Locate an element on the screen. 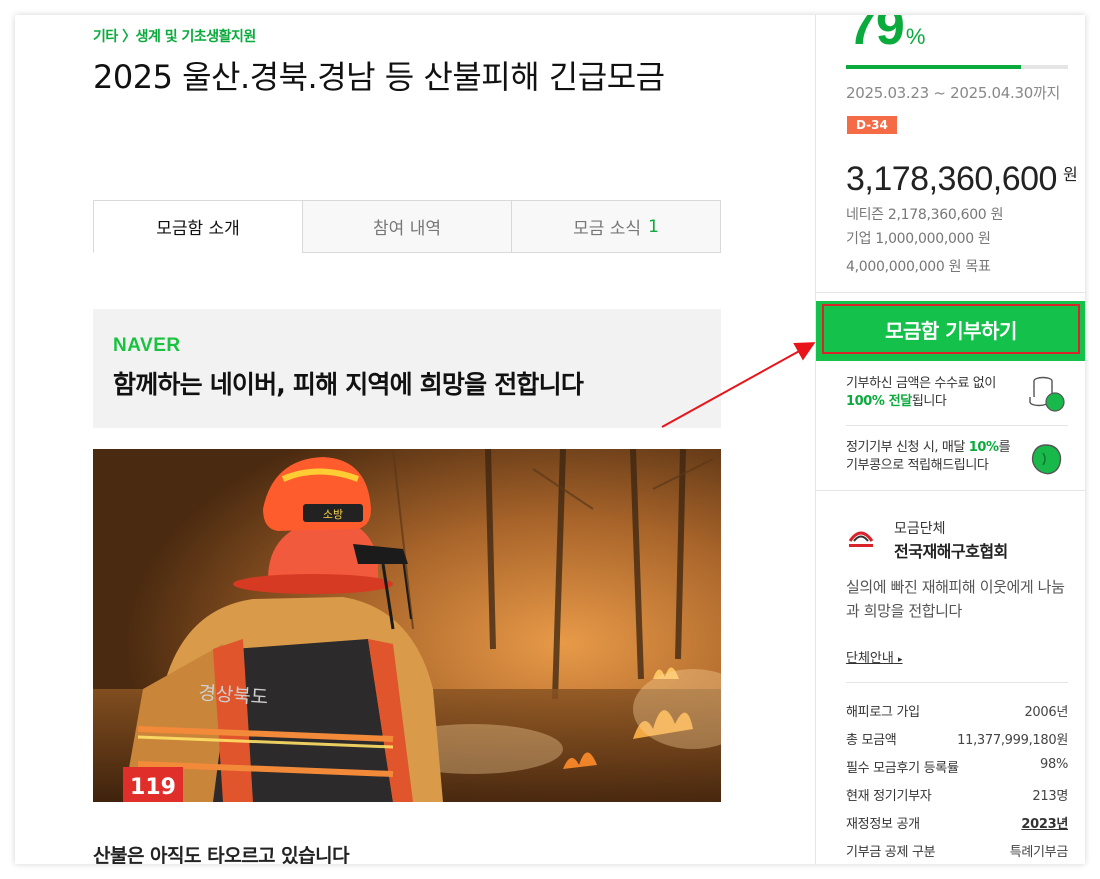 This screenshot has height=879, width=1100. coins-icon is located at coordinates (1047, 394).